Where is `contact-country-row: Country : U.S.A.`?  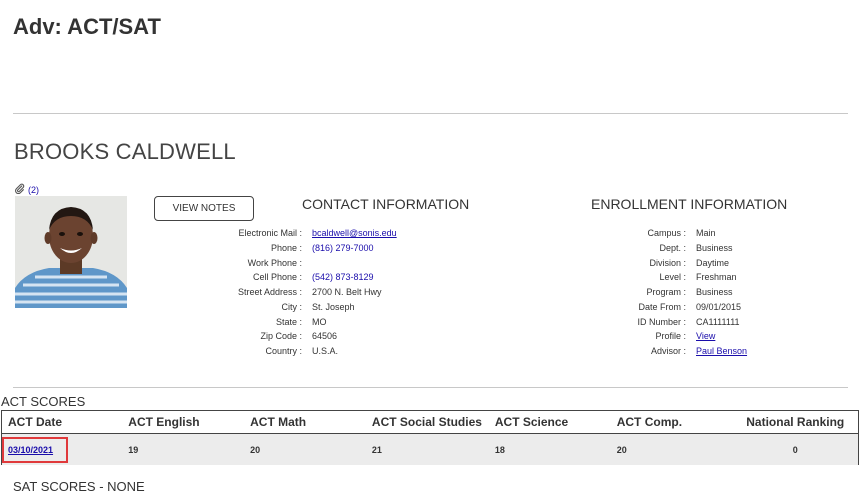
contact-country-row: Country : U.S.A. is located at coordinates (315, 351).